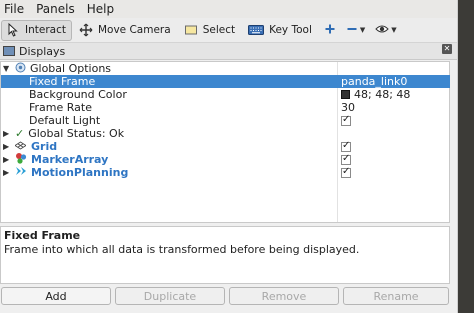 This screenshot has height=313, width=474. What do you see at coordinates (225, 172) in the screenshot?
I see `tree-row-motion-planning: ▶ MotionPlanning` at bounding box center [225, 172].